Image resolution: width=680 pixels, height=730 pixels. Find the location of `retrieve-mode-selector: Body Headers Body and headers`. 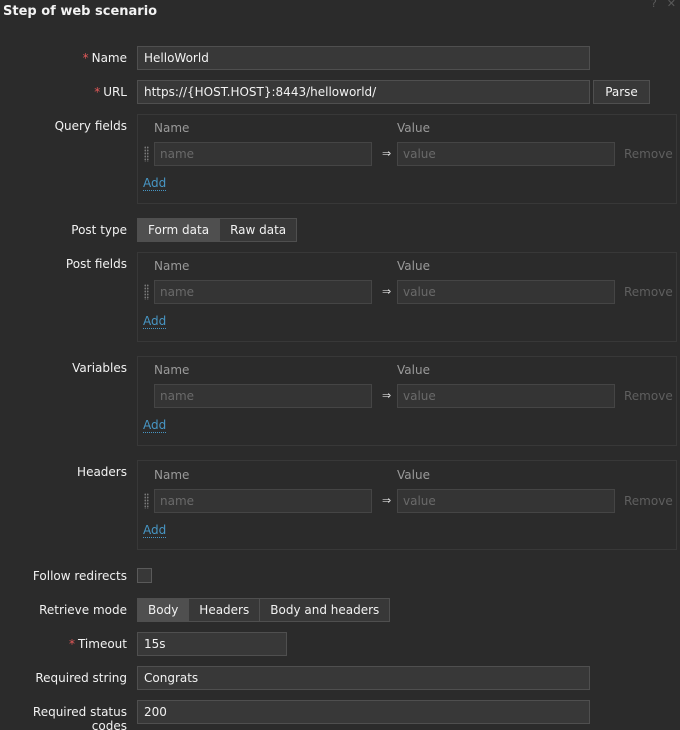

retrieve-mode-selector: Body Headers Body and headers is located at coordinates (264, 610).